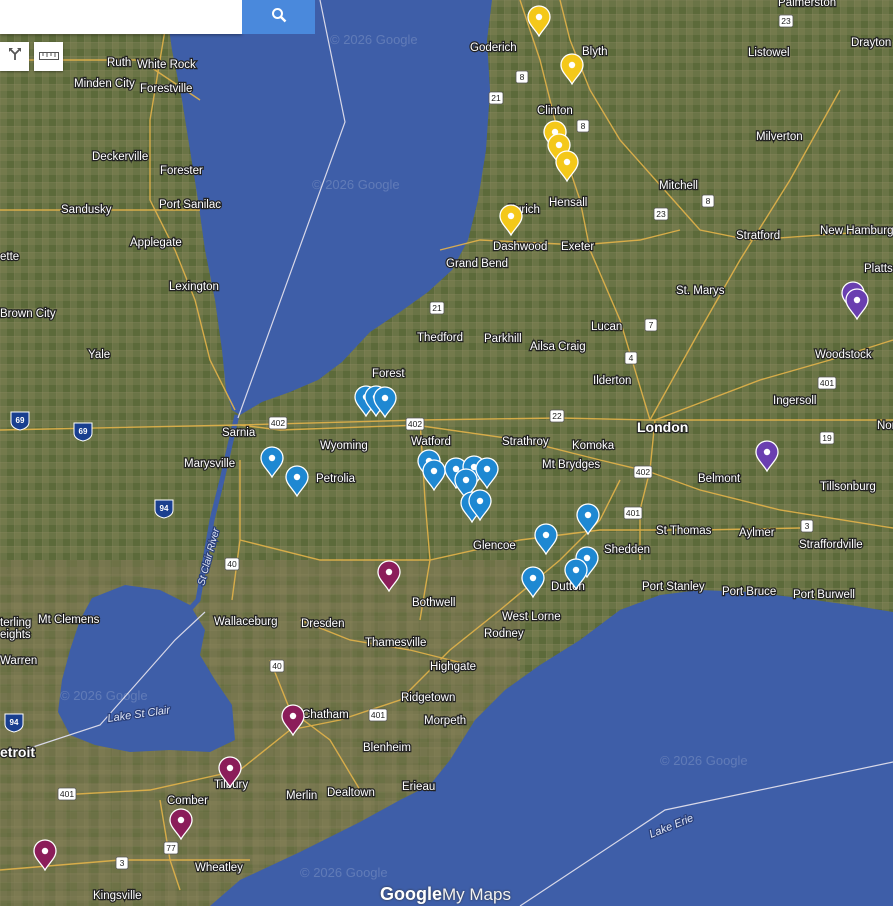  I want to click on svg-text: 8, so click(583, 126).